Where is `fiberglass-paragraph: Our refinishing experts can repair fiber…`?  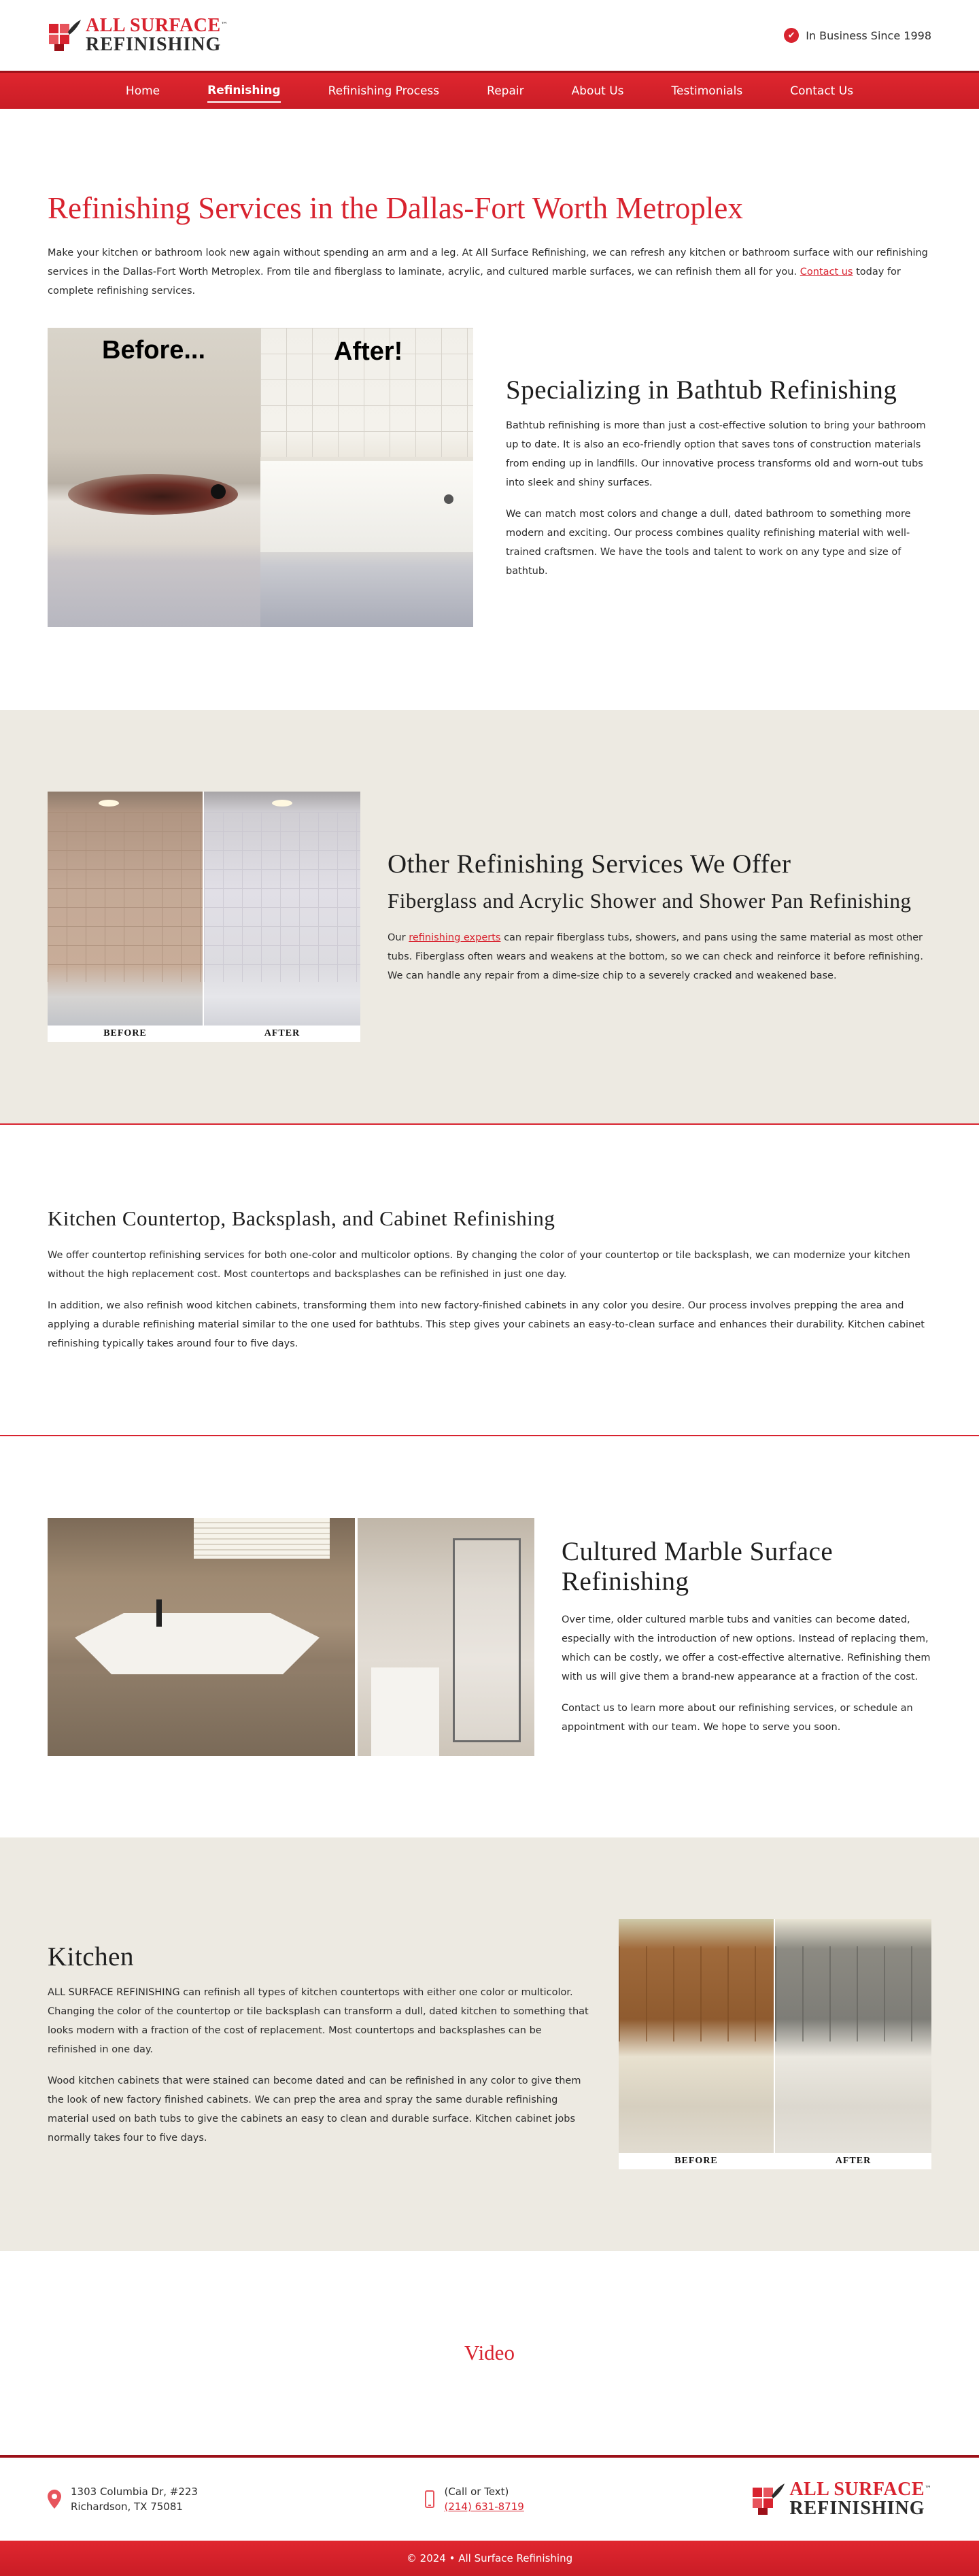
fiberglass-paragraph: Our refinishing experts can repair fiber… is located at coordinates (659, 956).